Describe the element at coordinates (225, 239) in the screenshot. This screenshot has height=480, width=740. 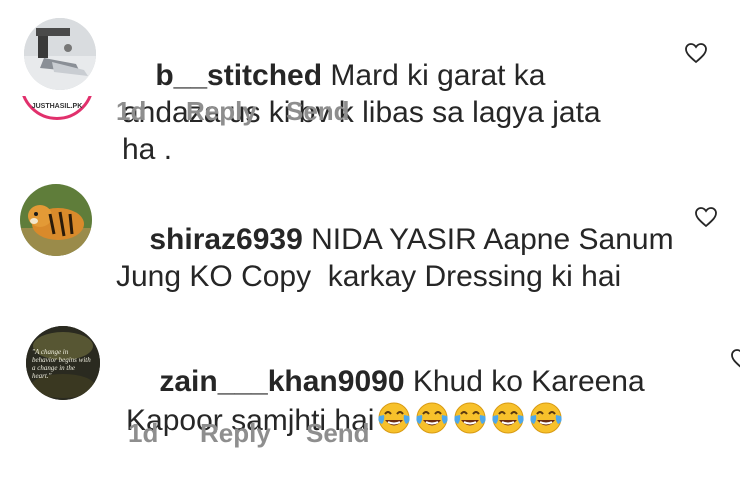
I see `comment-username: shiraz6939` at that location.